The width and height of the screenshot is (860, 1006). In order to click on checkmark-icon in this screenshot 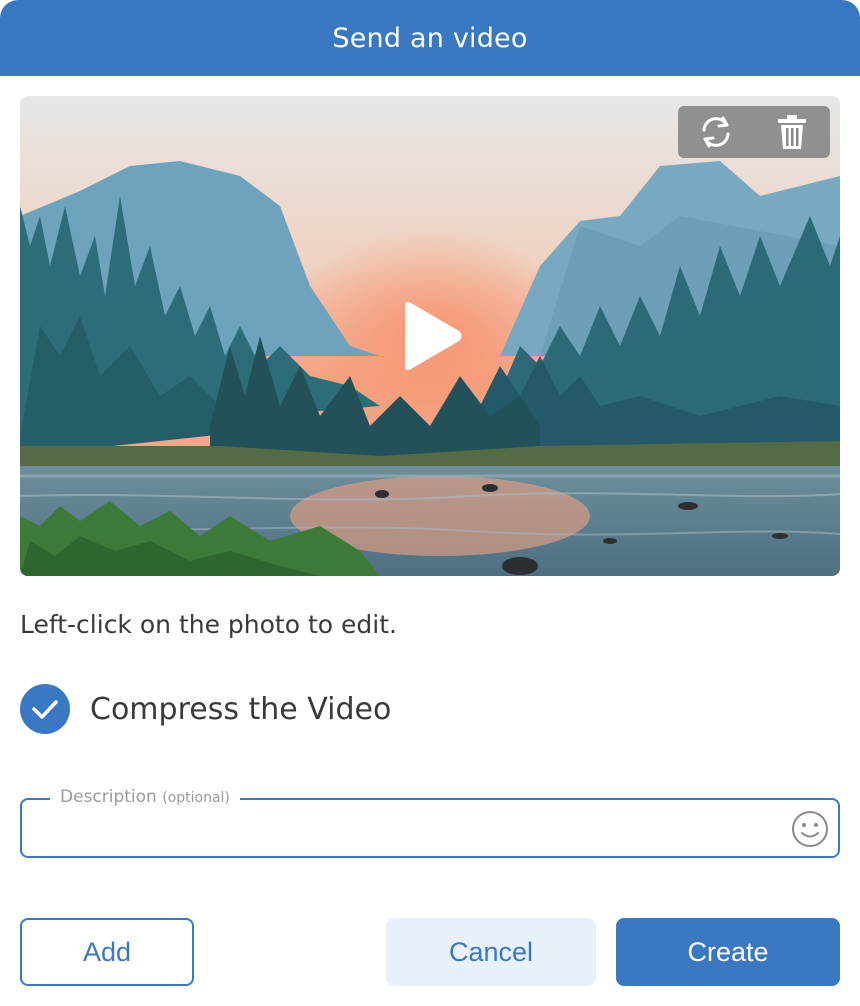, I will do `click(45, 709)`.